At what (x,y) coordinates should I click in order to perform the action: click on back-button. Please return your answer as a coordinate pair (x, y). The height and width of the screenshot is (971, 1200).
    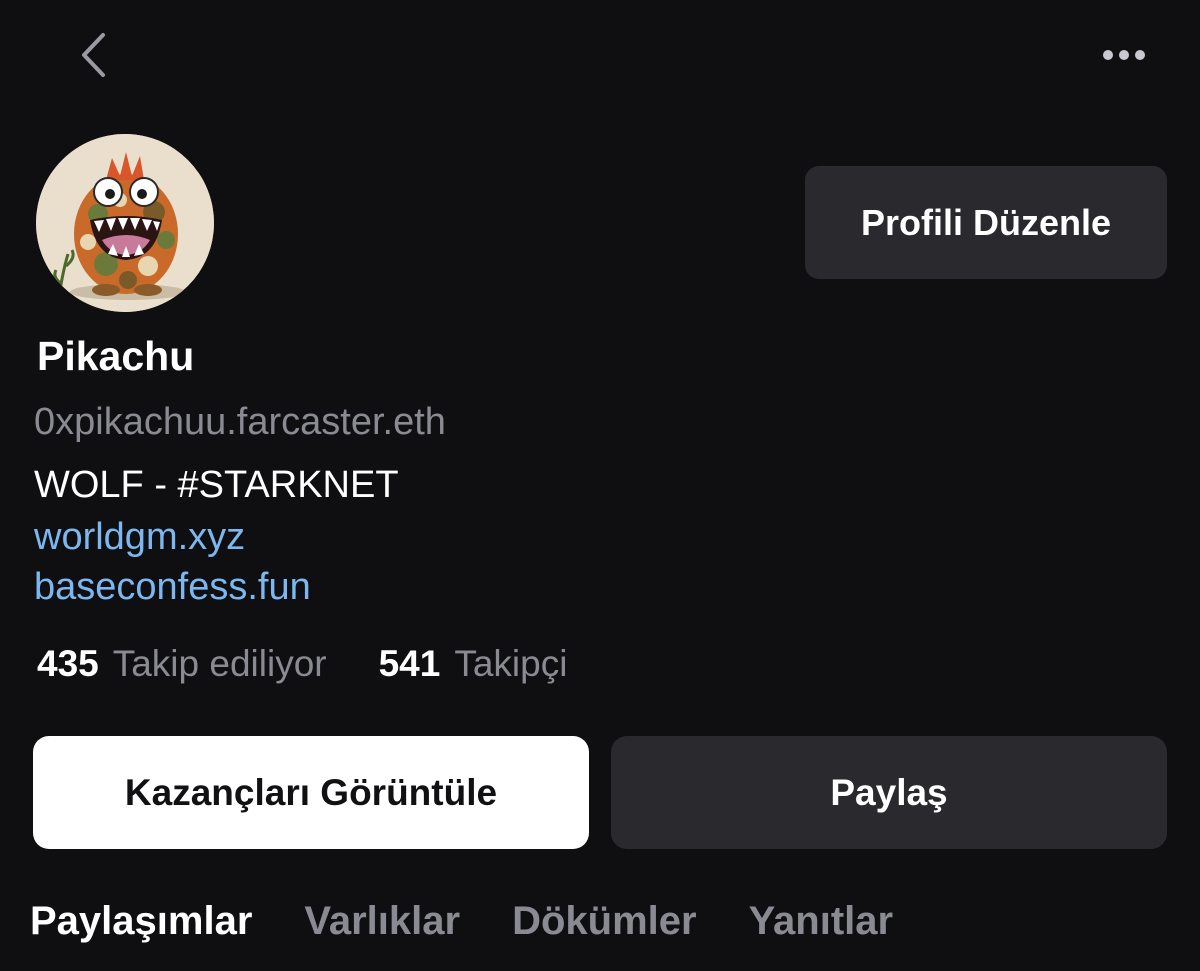
    Looking at the image, I should click on (94, 55).